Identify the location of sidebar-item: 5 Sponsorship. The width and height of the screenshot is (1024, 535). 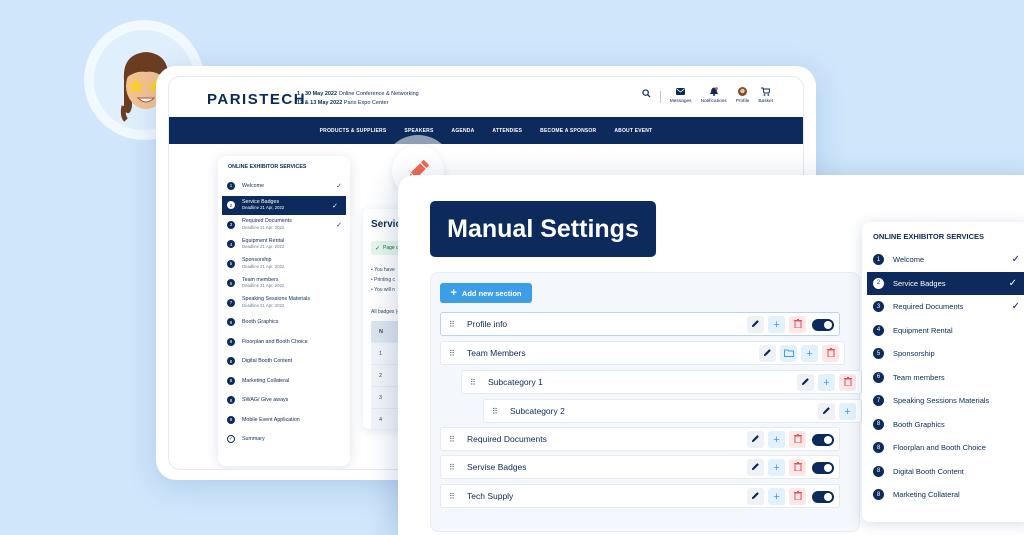
(943, 354).